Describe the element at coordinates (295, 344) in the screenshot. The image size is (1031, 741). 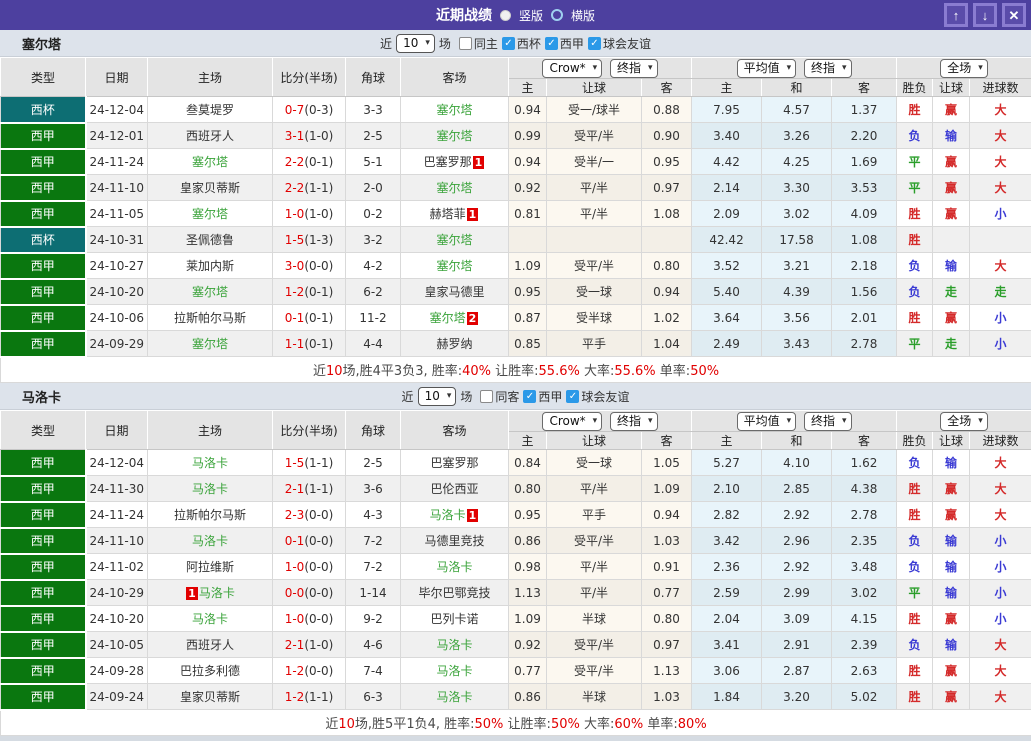
I see `fulltime-score: 1-1` at that location.